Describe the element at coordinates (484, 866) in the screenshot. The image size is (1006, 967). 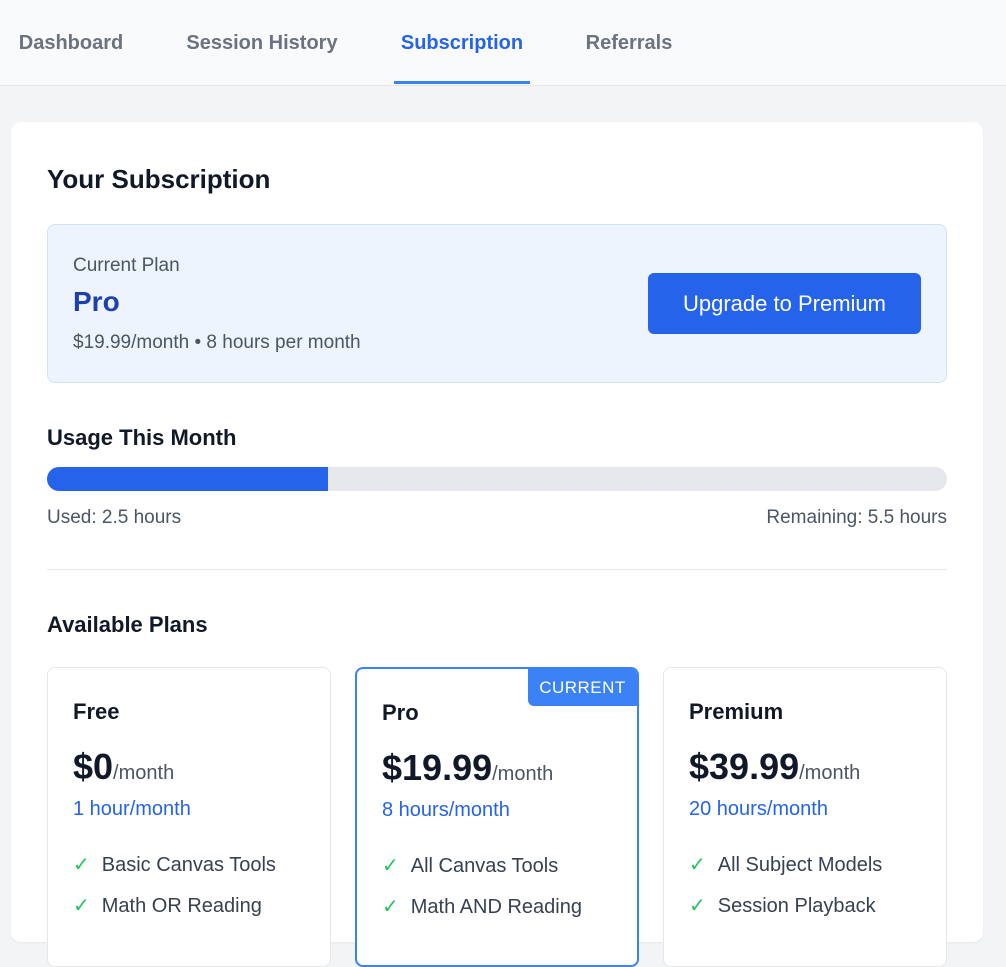
I see `plan-feature-label: All Canvas Tools` at that location.